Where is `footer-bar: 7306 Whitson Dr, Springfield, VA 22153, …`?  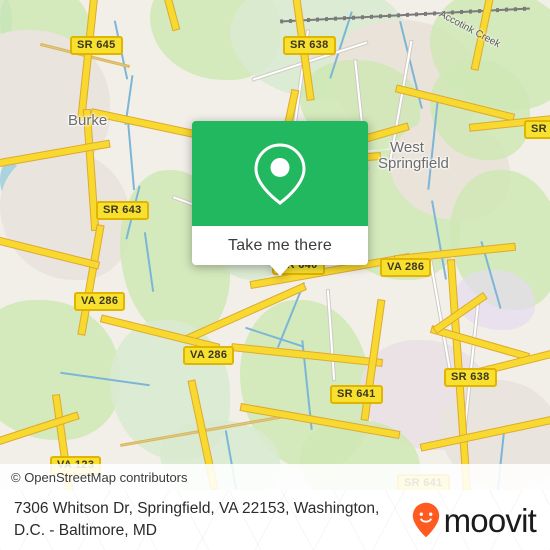
footer-bar: 7306 Whitson Dr, Springfield, VA 22153, … is located at coordinates (275, 520).